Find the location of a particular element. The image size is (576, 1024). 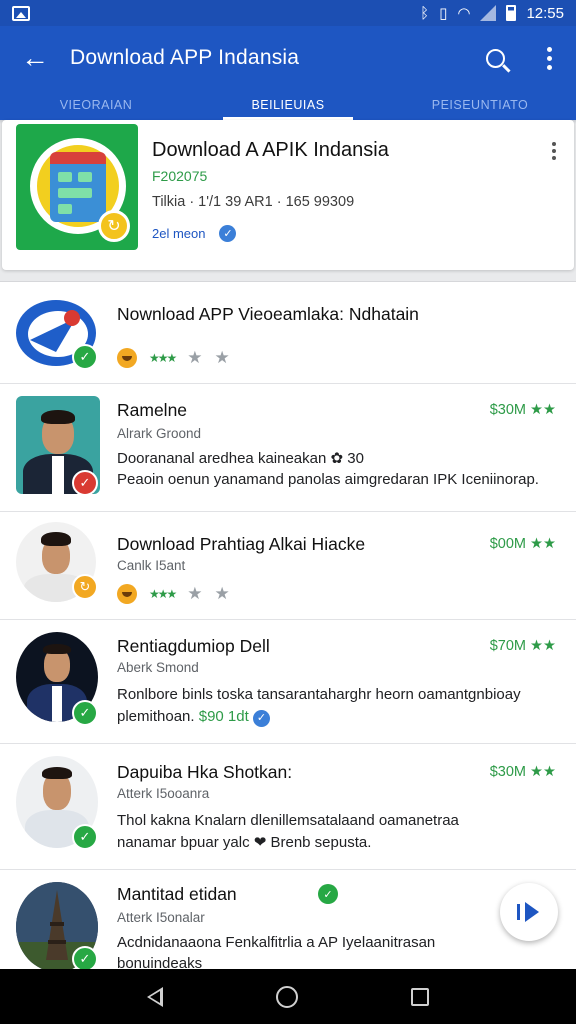

vibrate-icon: ▯ is located at coordinates (443, 13).